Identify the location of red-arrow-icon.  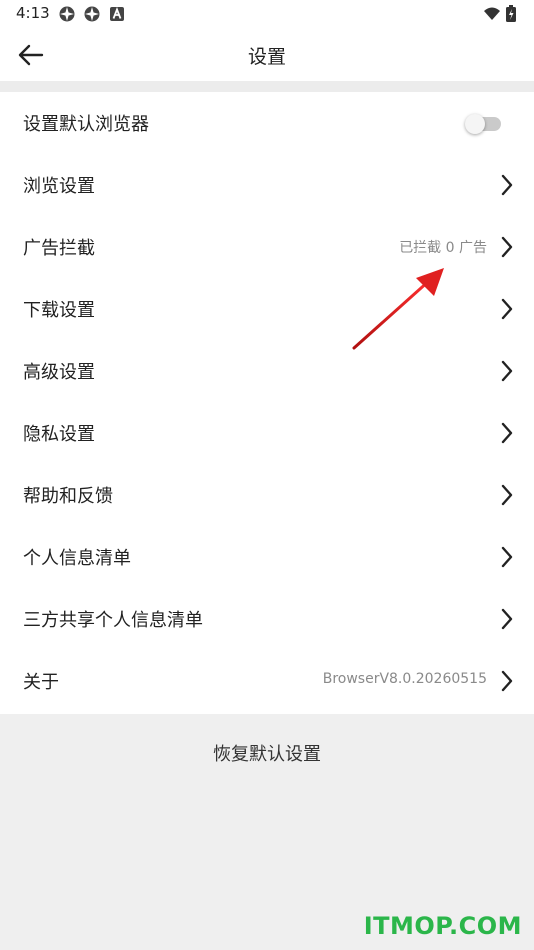
(398, 309).